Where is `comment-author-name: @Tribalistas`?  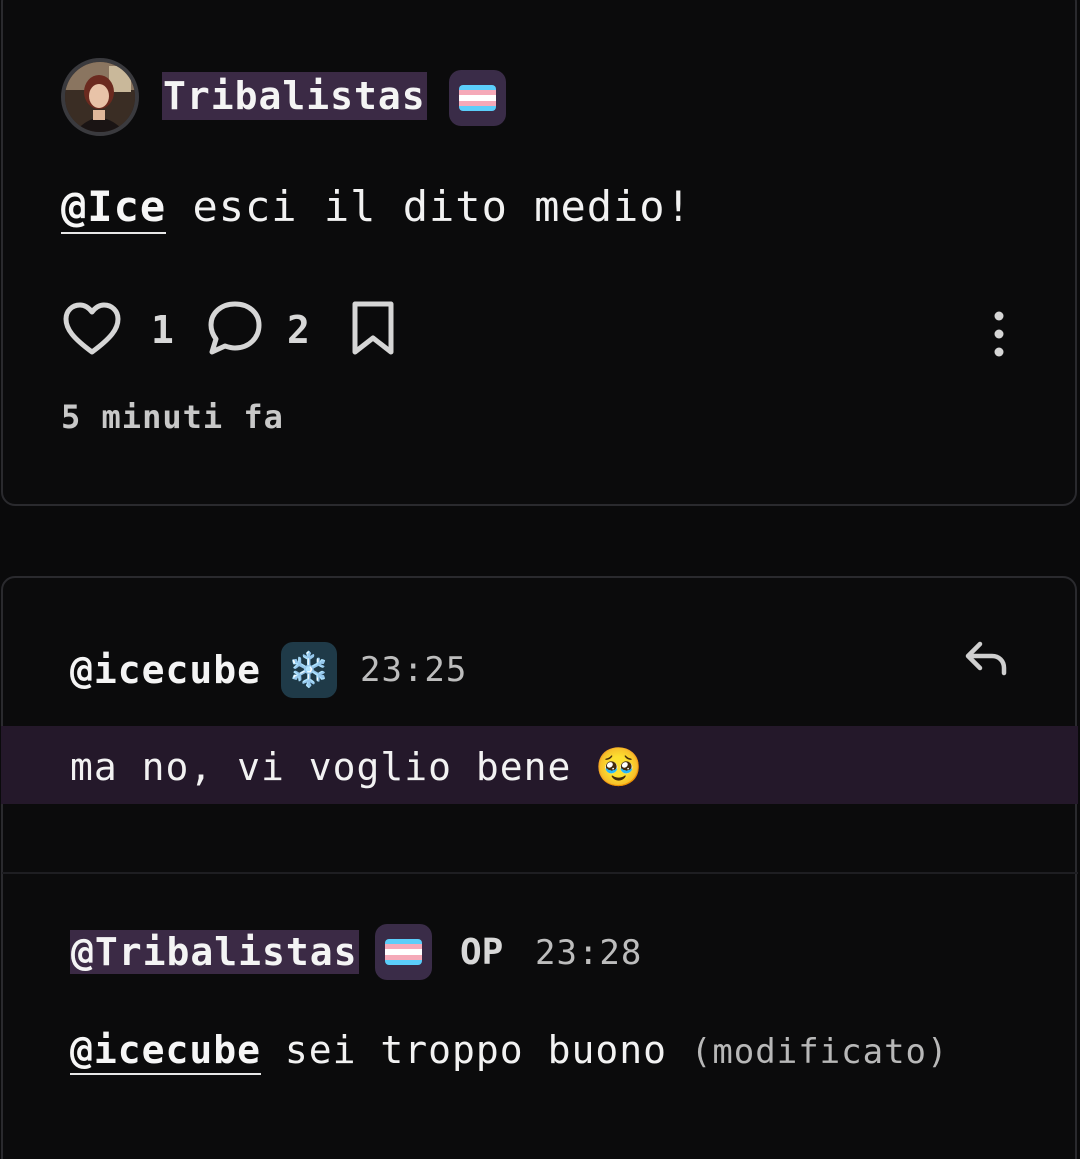 comment-author-name: @Tribalistas is located at coordinates (214, 952).